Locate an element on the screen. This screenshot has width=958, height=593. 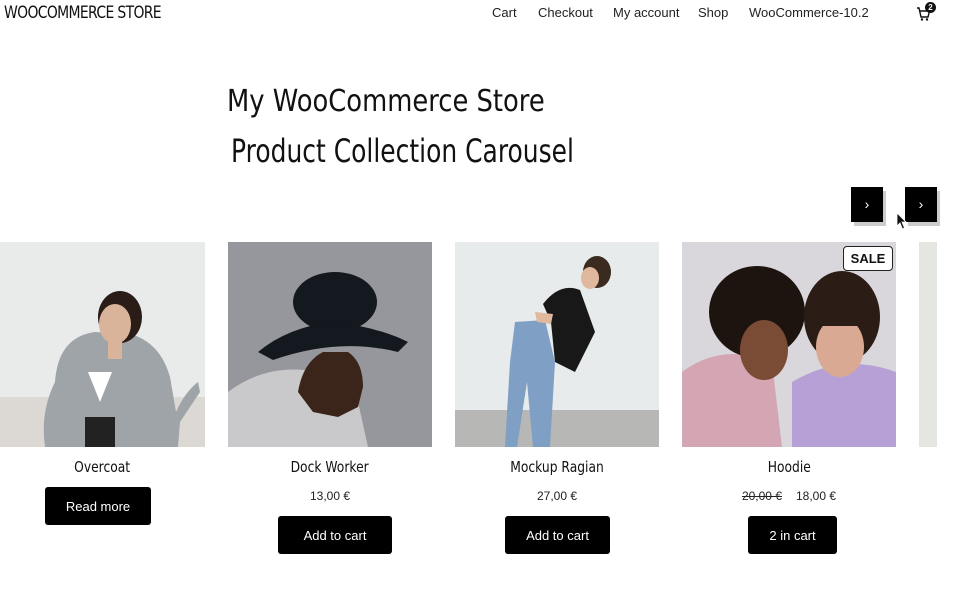
product-image-mockup-ragian is located at coordinates (557, 344).